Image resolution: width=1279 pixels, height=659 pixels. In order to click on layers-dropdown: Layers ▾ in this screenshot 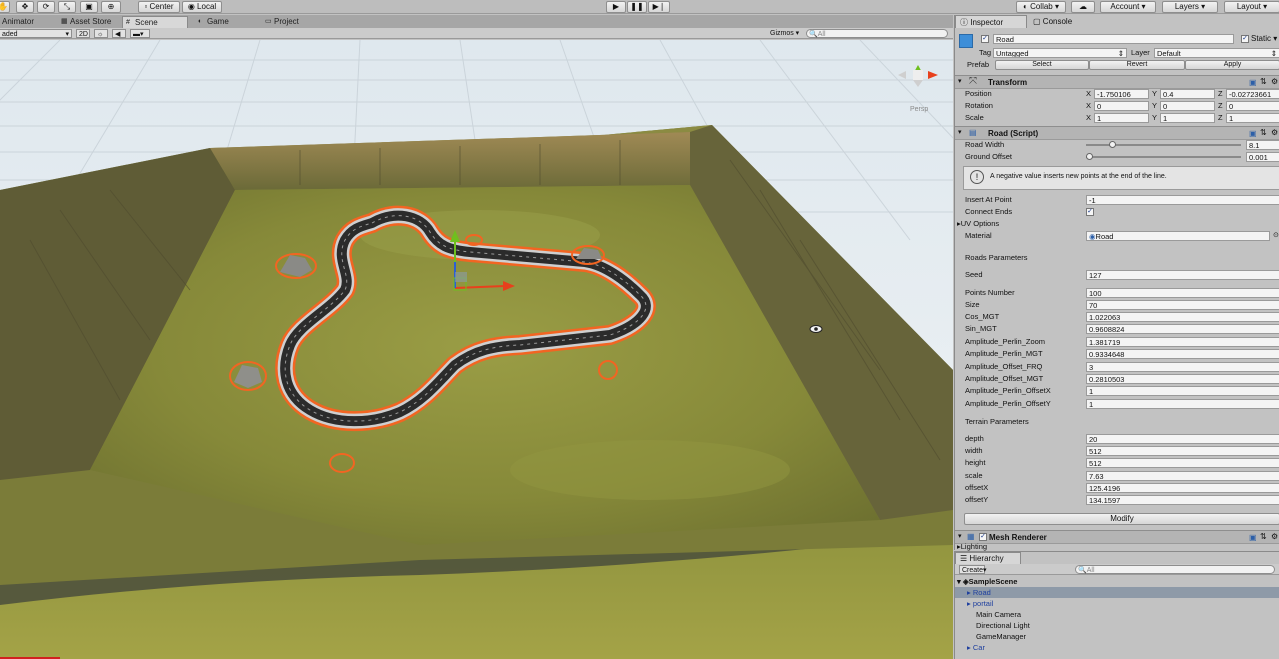, I will do `click(1190, 7)`.